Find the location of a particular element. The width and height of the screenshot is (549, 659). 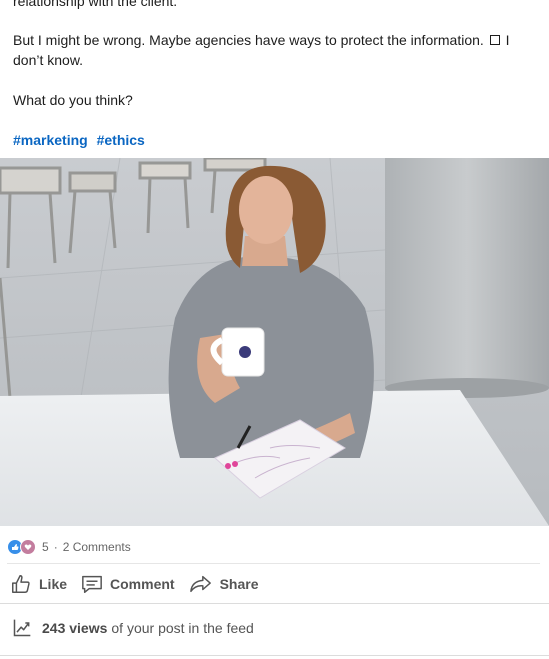

views-suffix: of your post in the feed is located at coordinates (182, 628).